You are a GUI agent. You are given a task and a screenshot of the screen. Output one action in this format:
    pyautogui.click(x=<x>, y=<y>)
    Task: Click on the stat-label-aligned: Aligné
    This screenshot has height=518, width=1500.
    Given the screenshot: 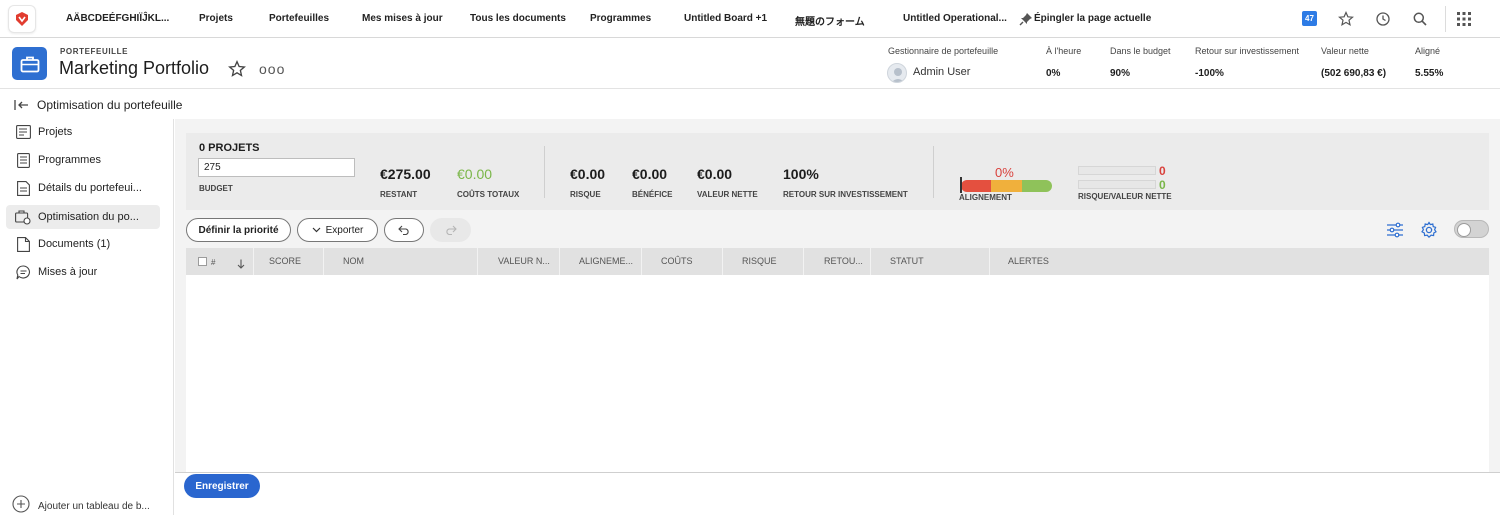 What is the action you would take?
    pyautogui.click(x=1428, y=51)
    